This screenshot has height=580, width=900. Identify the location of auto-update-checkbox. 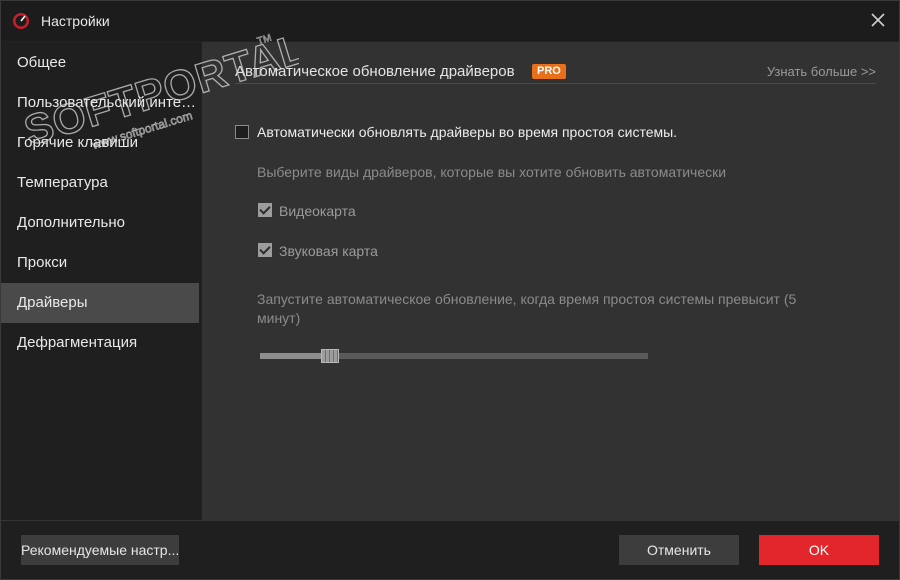
(242, 132).